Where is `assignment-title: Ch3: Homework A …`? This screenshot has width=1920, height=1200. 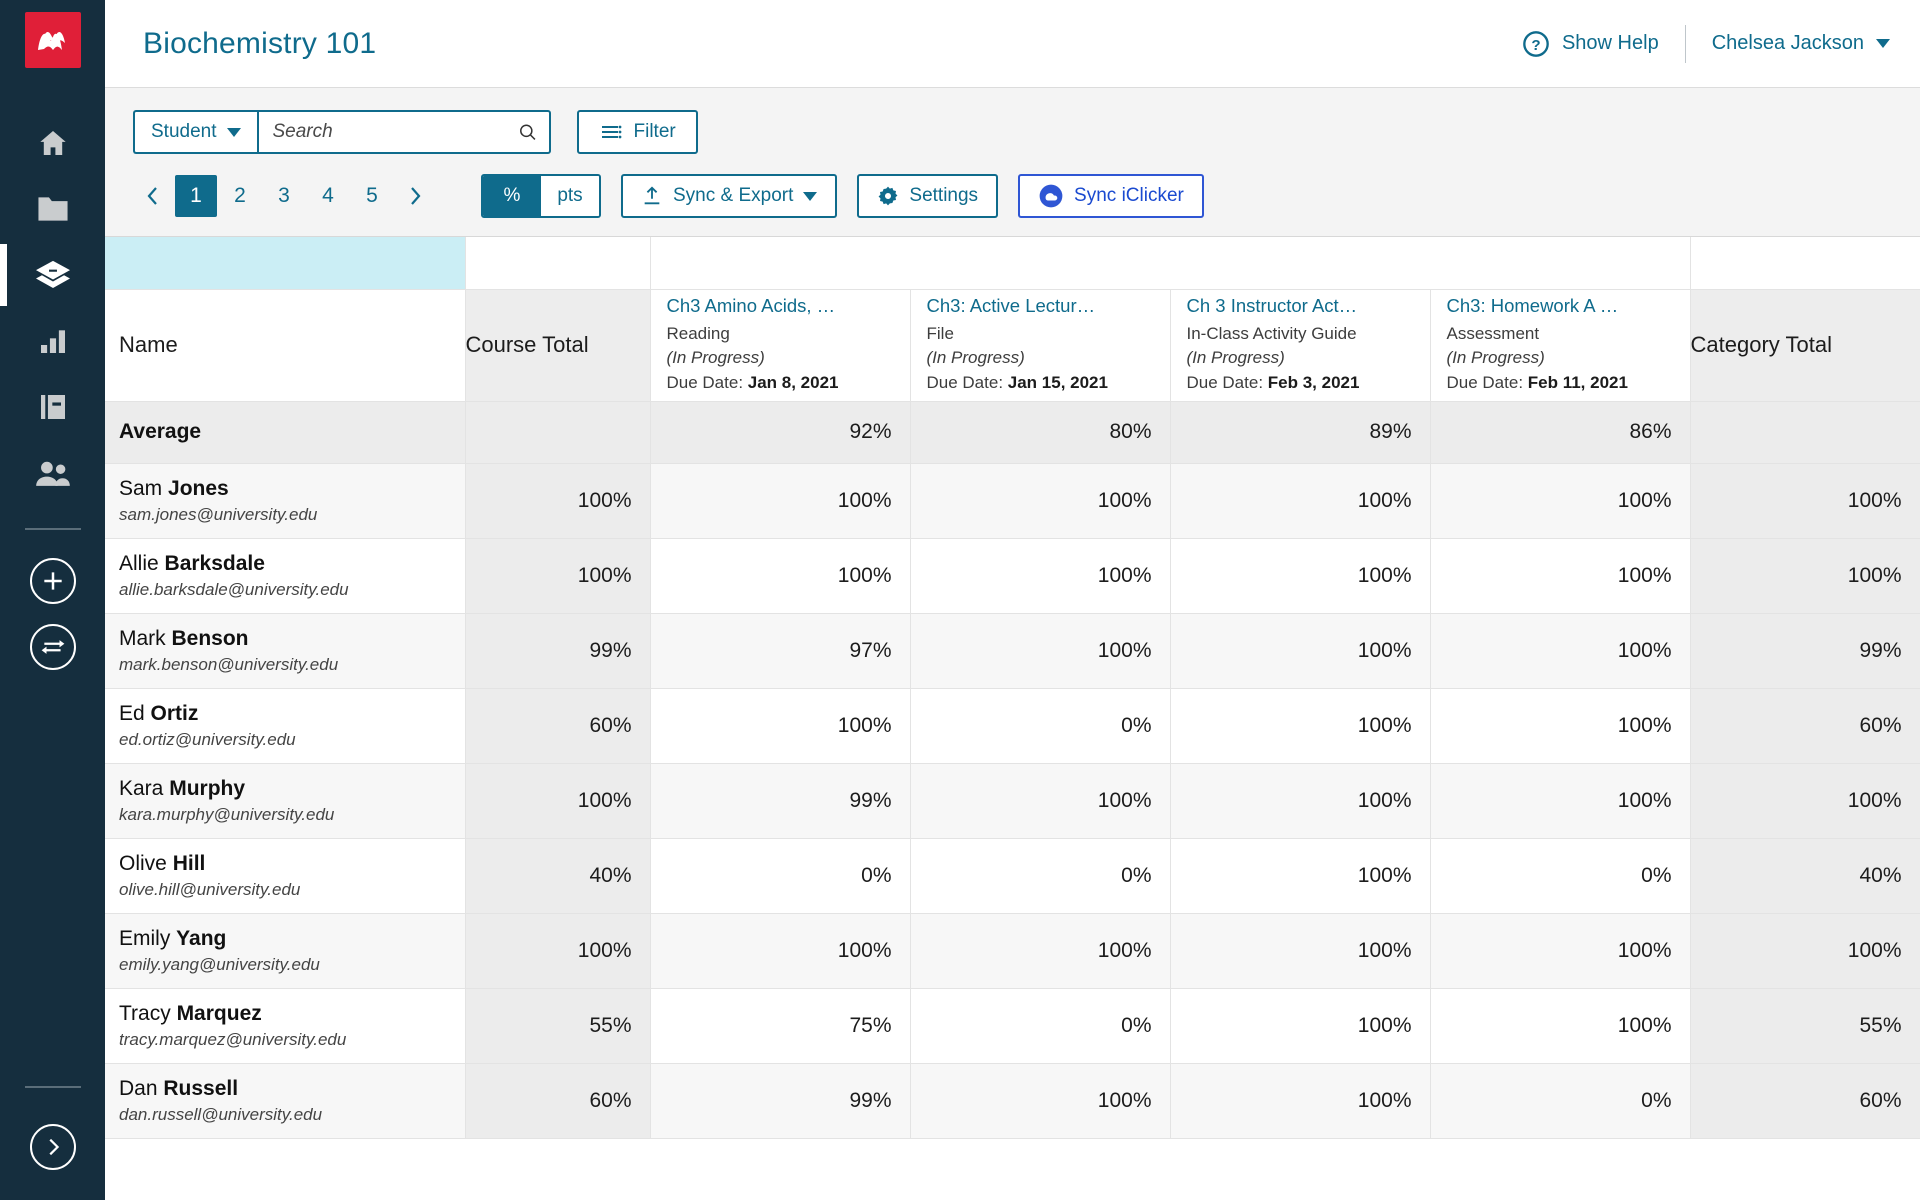
assignment-title: Ch3: Homework A … is located at coordinates (1560, 306).